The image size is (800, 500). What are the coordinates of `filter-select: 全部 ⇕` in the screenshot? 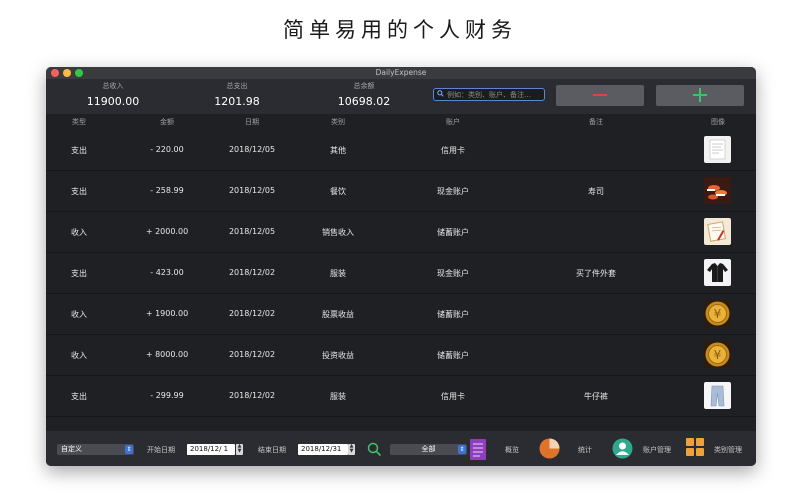 It's located at (428, 449).